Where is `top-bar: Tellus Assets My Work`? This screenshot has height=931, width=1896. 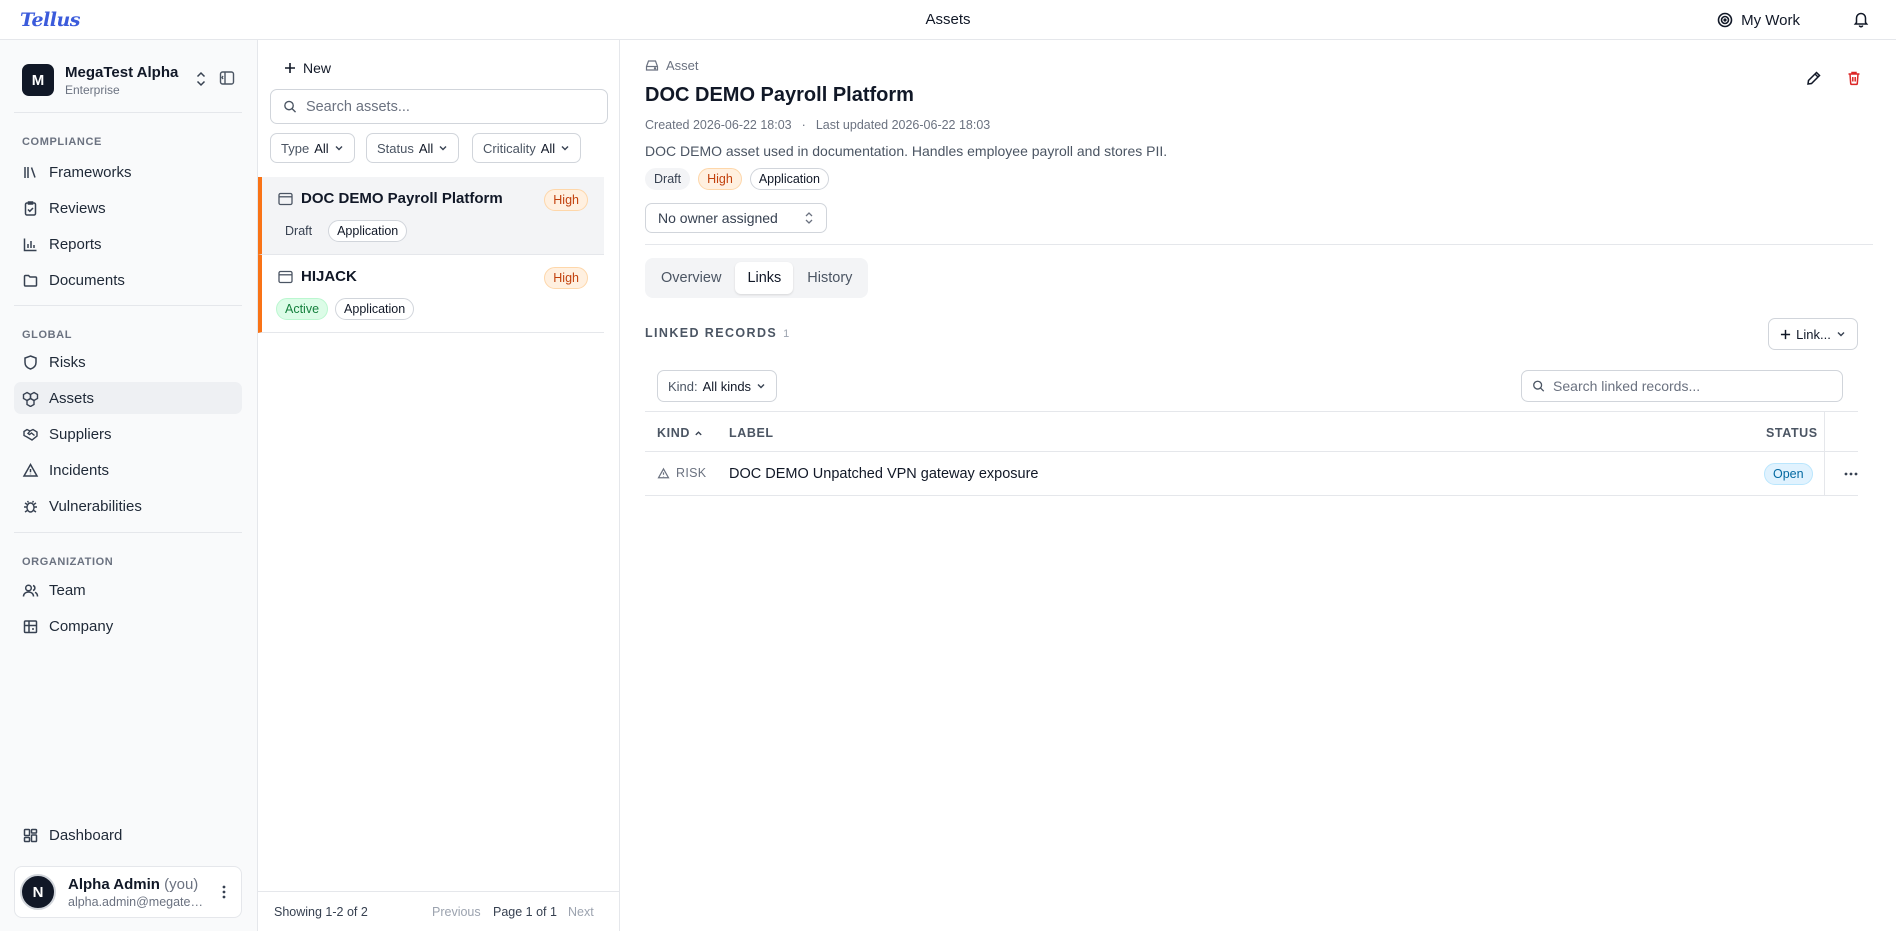
top-bar: Tellus Assets My Work is located at coordinates (948, 20).